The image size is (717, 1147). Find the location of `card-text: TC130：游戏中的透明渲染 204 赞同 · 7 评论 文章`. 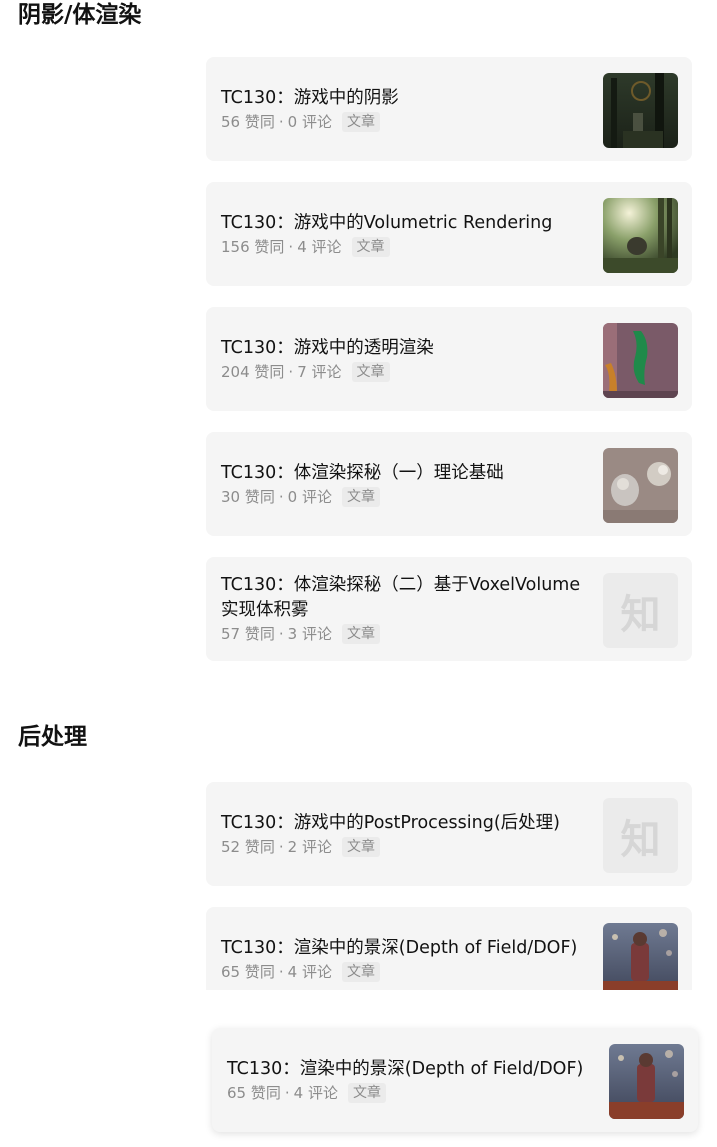

card-text: TC130：游戏中的透明渲染 204 赞同 · 7 评论 文章 is located at coordinates (407, 359).